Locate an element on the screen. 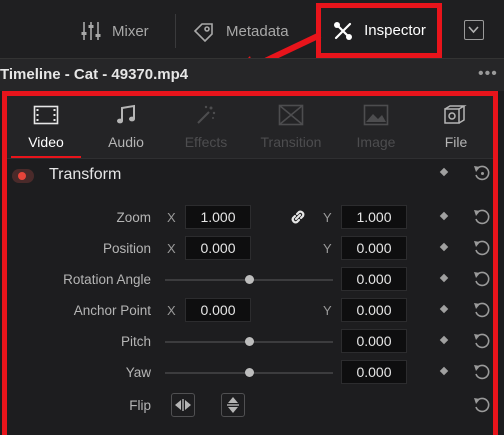  transform-enable-toggle is located at coordinates (23, 176).